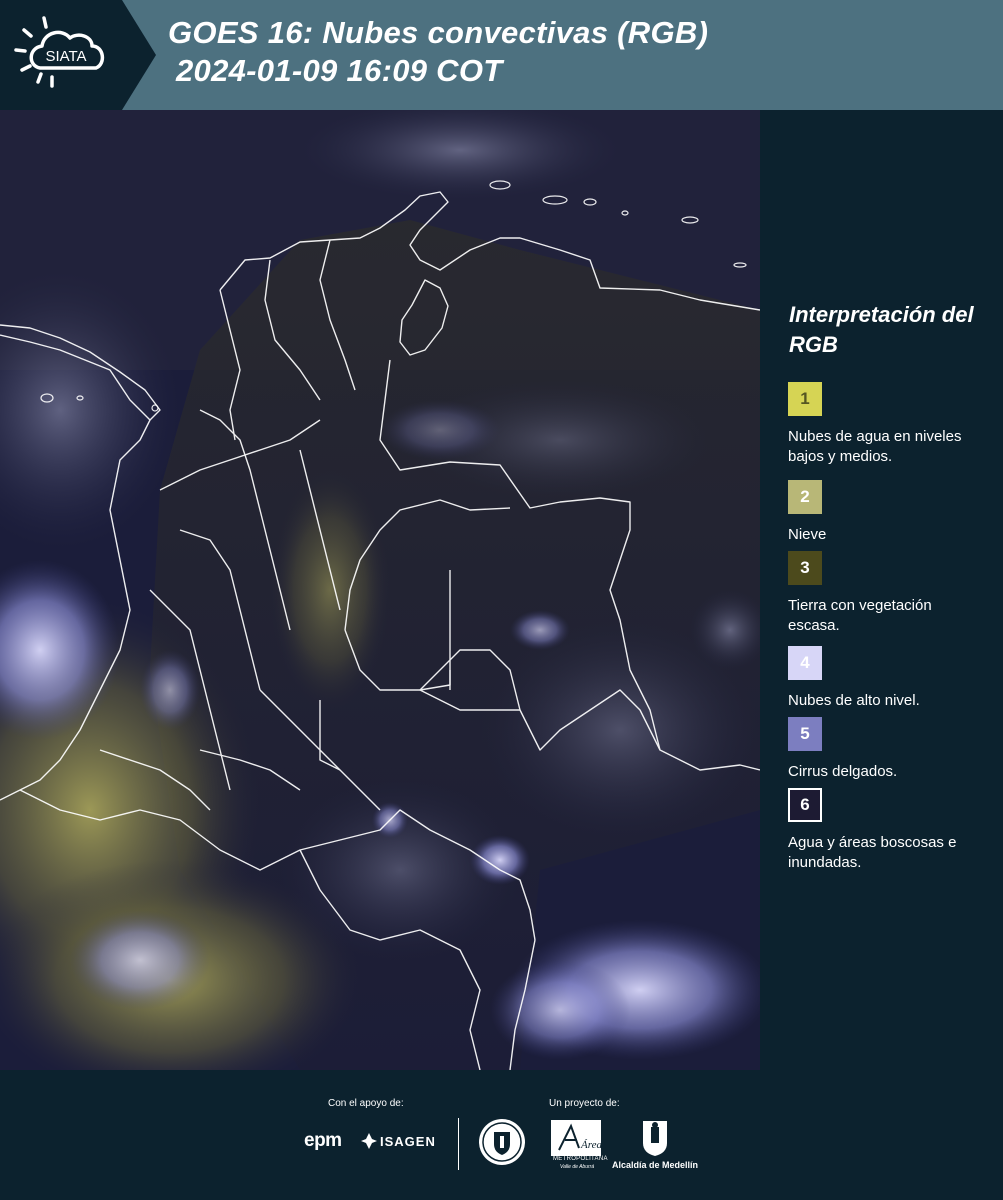 This screenshot has width=1003, height=1200. I want to click on legend-swatch-3: 3, so click(805, 568).